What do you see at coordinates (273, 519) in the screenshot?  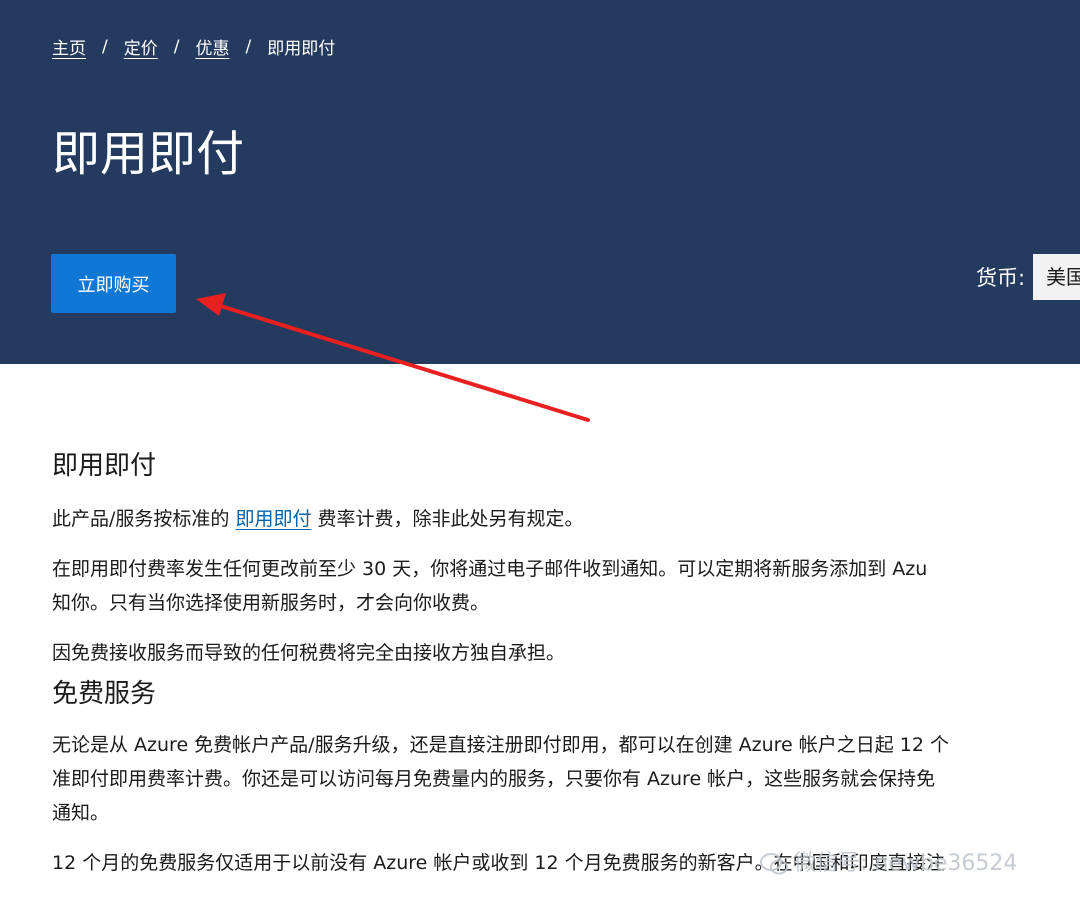 I see `pay-as-you-go-link: 即用即付` at bounding box center [273, 519].